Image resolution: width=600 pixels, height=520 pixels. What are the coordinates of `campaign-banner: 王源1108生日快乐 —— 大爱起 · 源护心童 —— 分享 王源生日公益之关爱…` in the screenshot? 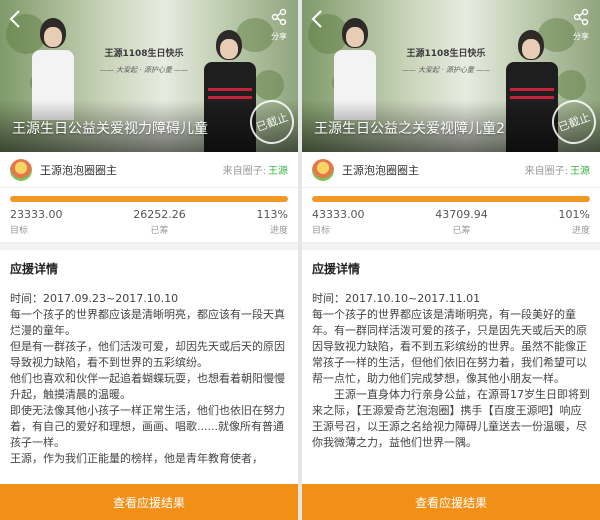 It's located at (451, 76).